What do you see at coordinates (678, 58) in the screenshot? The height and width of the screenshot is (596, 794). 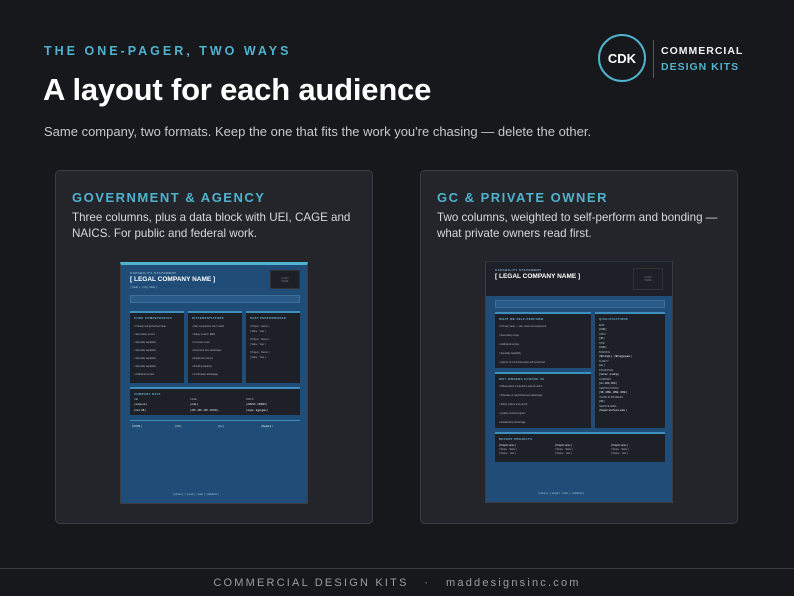 I see `brand-logo: CDK COMMERCIAL DESIGN KITS` at bounding box center [678, 58].